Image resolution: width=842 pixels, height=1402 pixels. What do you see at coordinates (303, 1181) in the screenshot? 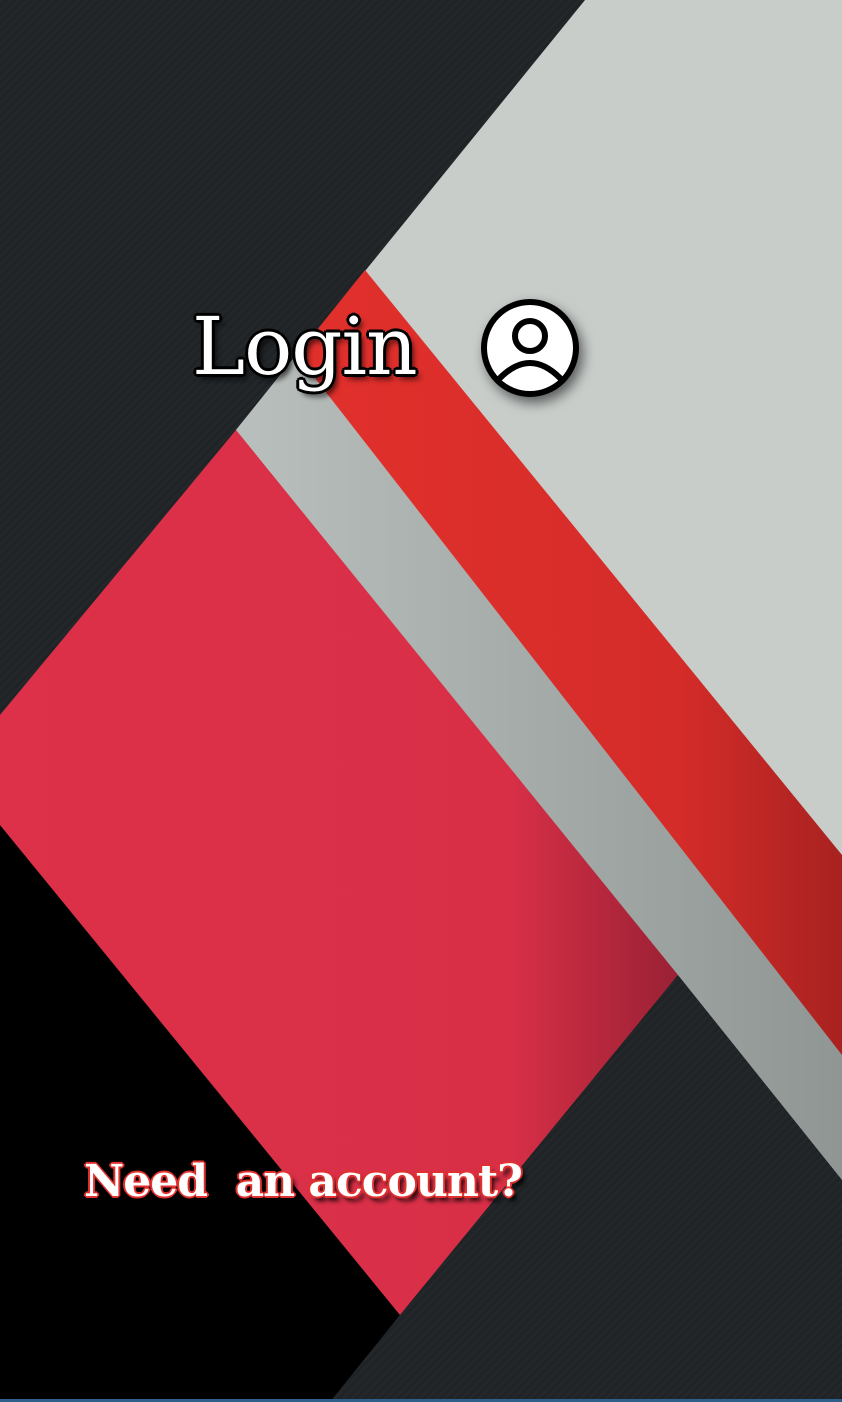
I see `need-account-link: Need an account?` at bounding box center [303, 1181].